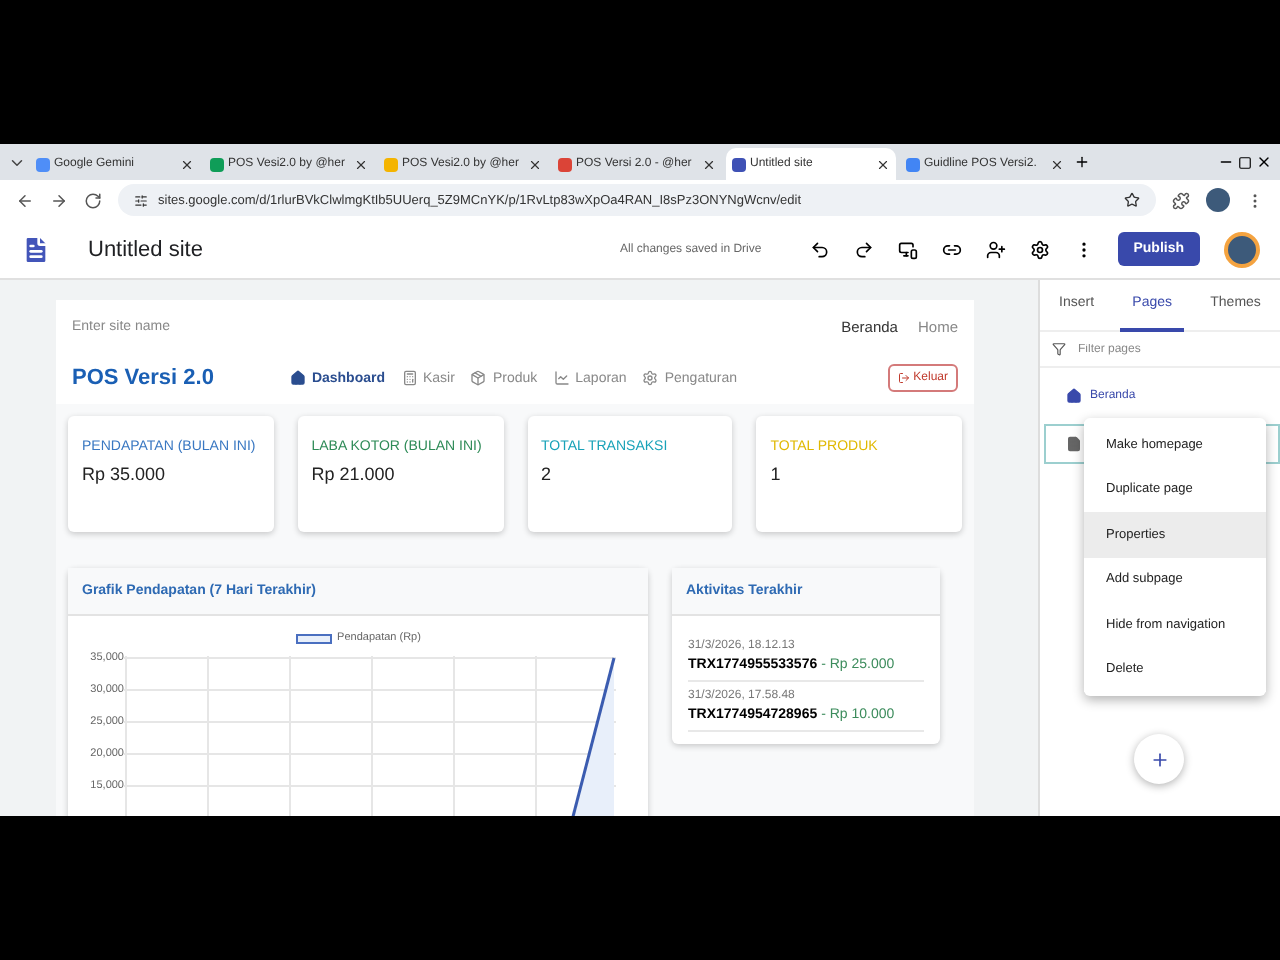 This screenshot has height=960, width=1280. What do you see at coordinates (93, 200) in the screenshot?
I see `reload-icon` at bounding box center [93, 200].